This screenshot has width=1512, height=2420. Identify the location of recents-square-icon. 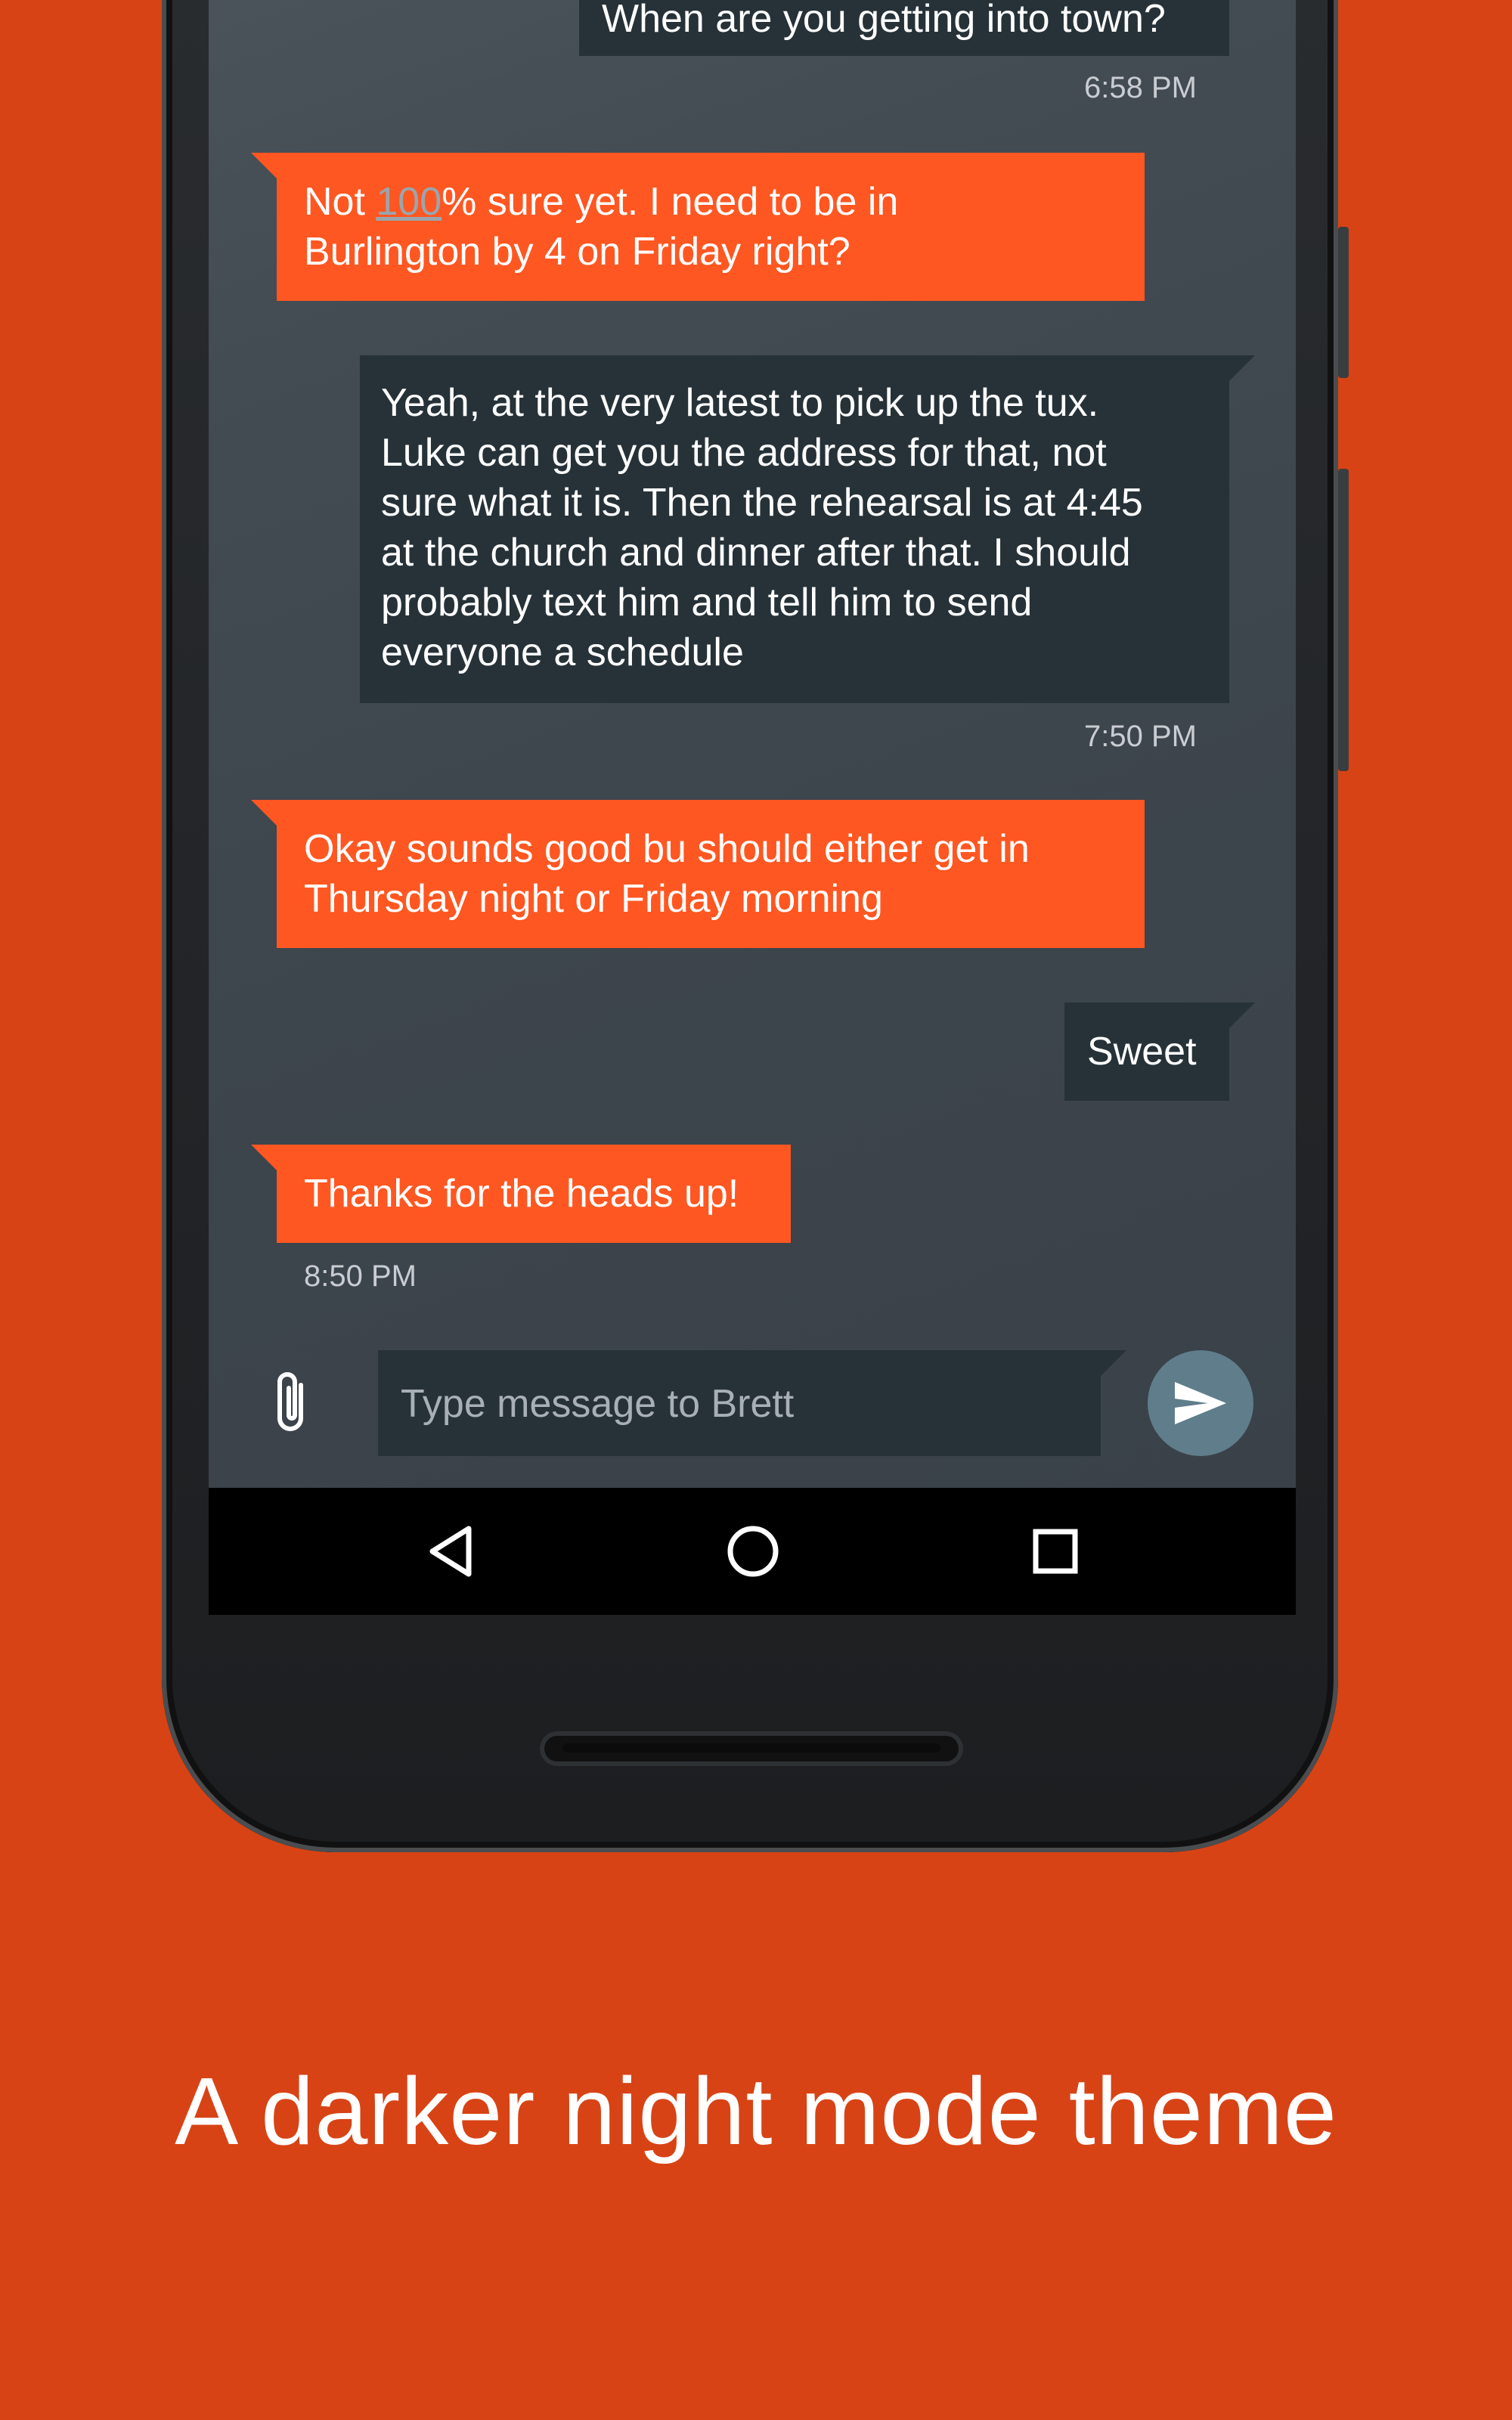
(1055, 1551).